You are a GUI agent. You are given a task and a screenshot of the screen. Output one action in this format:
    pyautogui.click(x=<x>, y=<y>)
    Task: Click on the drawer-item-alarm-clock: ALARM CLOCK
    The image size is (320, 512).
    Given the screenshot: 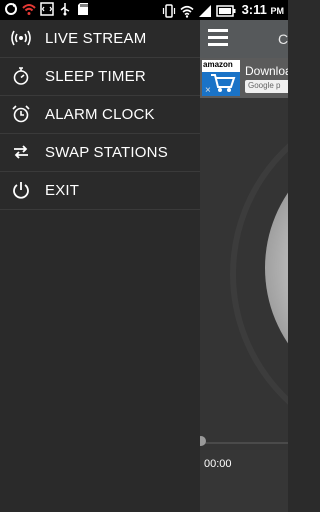 What is the action you would take?
    pyautogui.click(x=100, y=115)
    